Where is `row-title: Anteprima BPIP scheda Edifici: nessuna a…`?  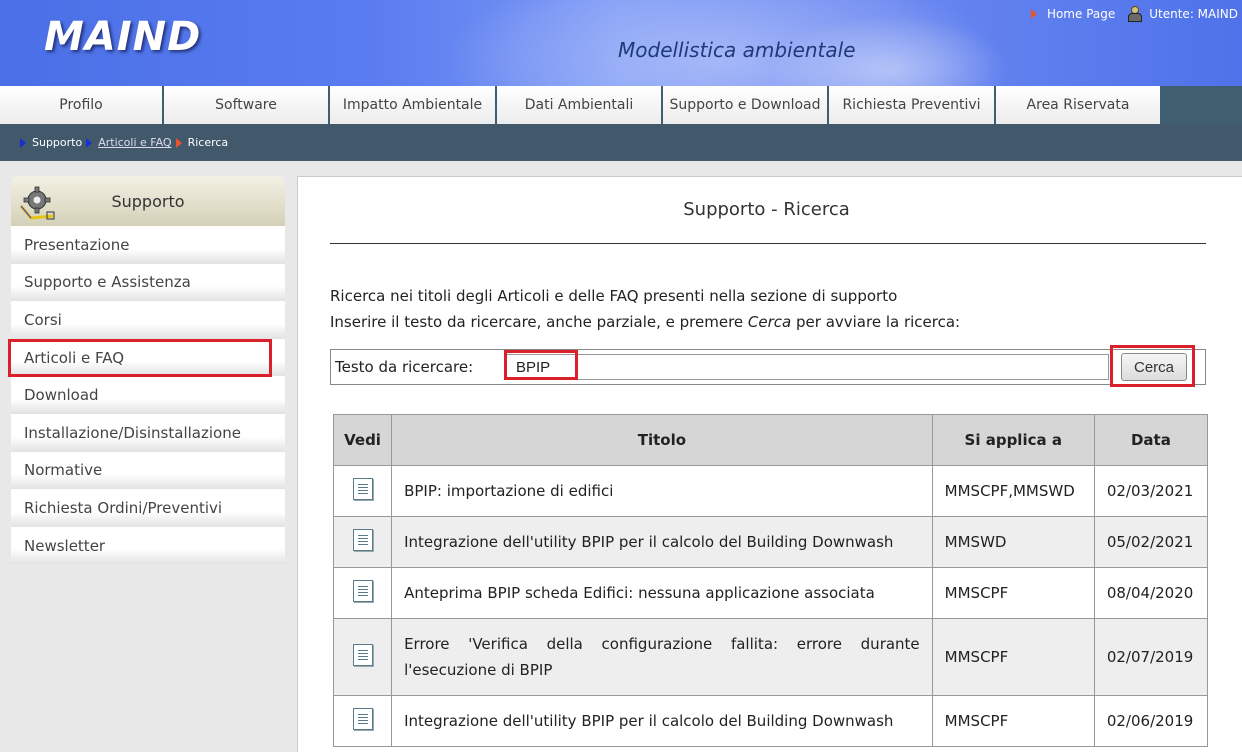 row-title: Anteprima BPIP scheda Edifici: nessuna a… is located at coordinates (662, 593).